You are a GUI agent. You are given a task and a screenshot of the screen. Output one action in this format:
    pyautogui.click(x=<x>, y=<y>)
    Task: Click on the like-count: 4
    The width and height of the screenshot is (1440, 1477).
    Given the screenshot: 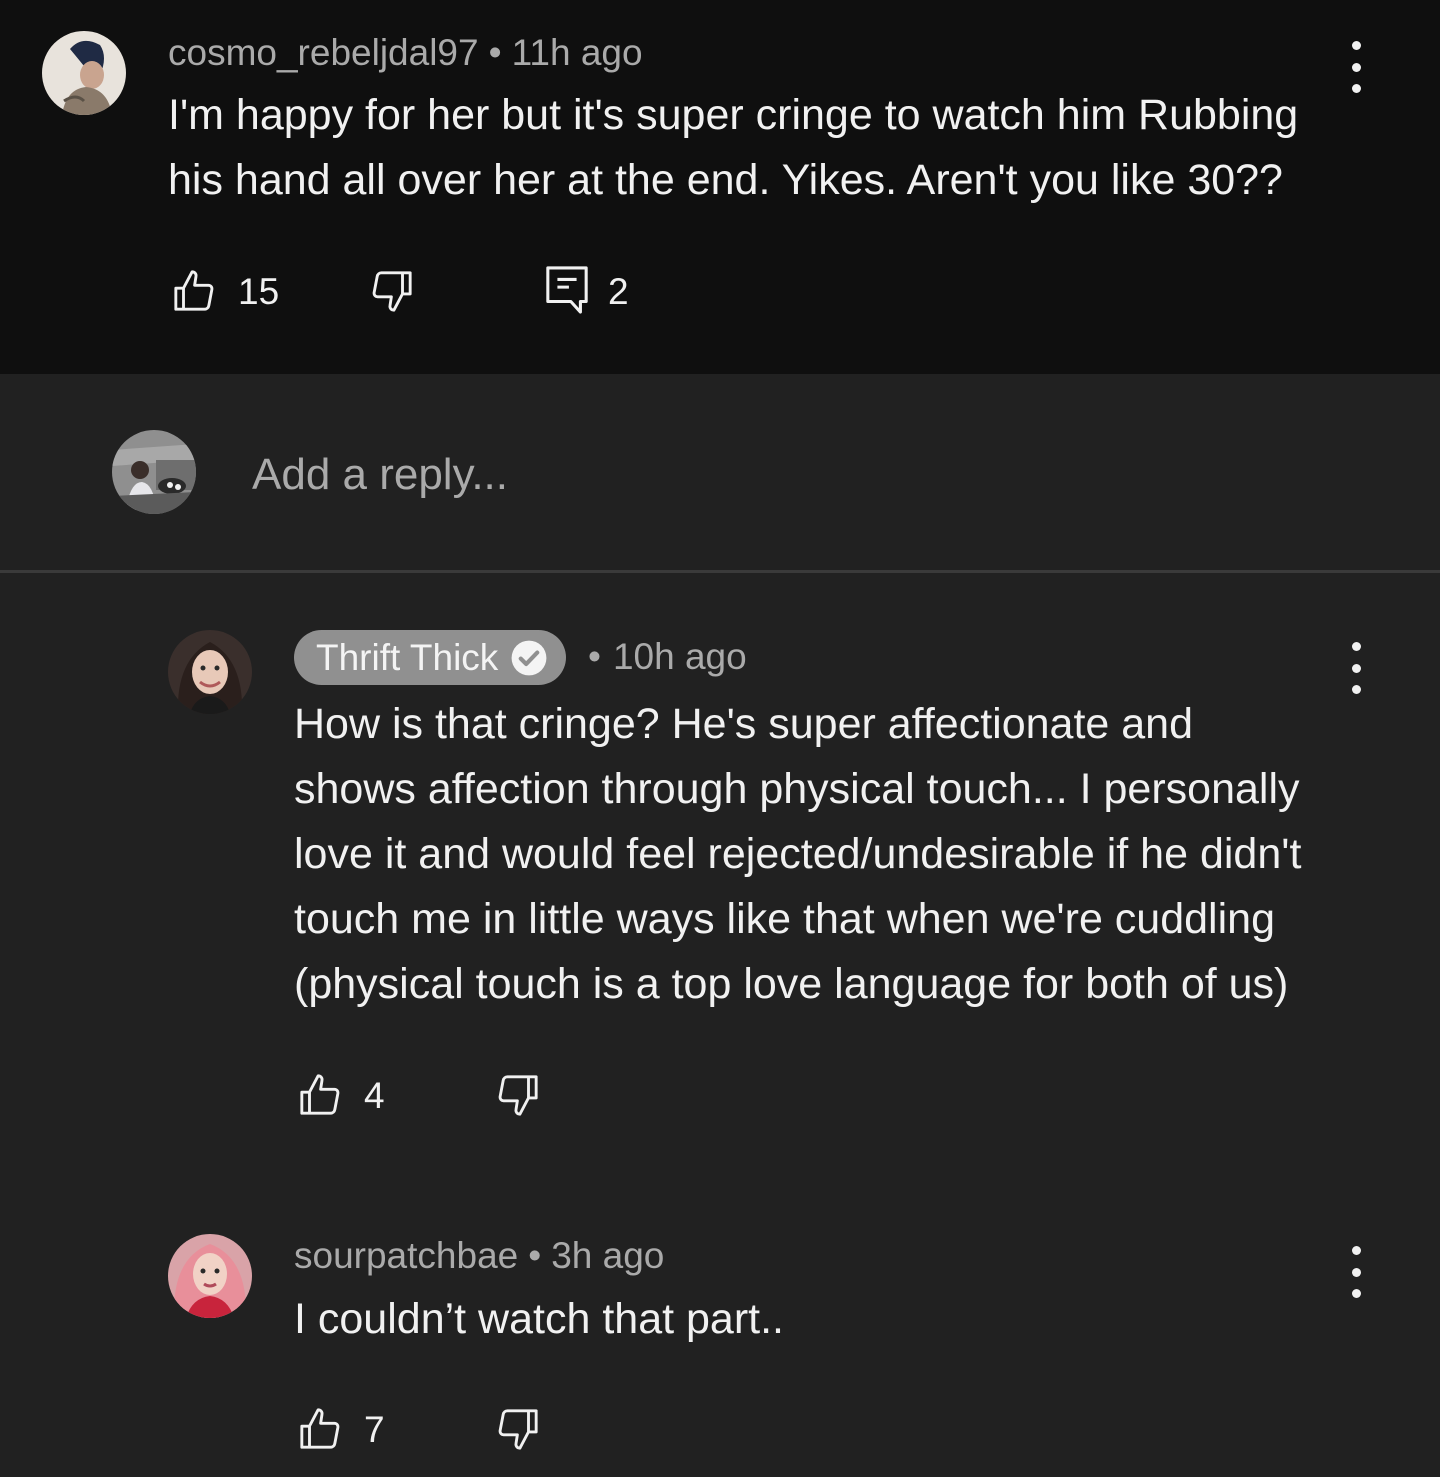 What is the action you would take?
    pyautogui.click(x=374, y=1095)
    